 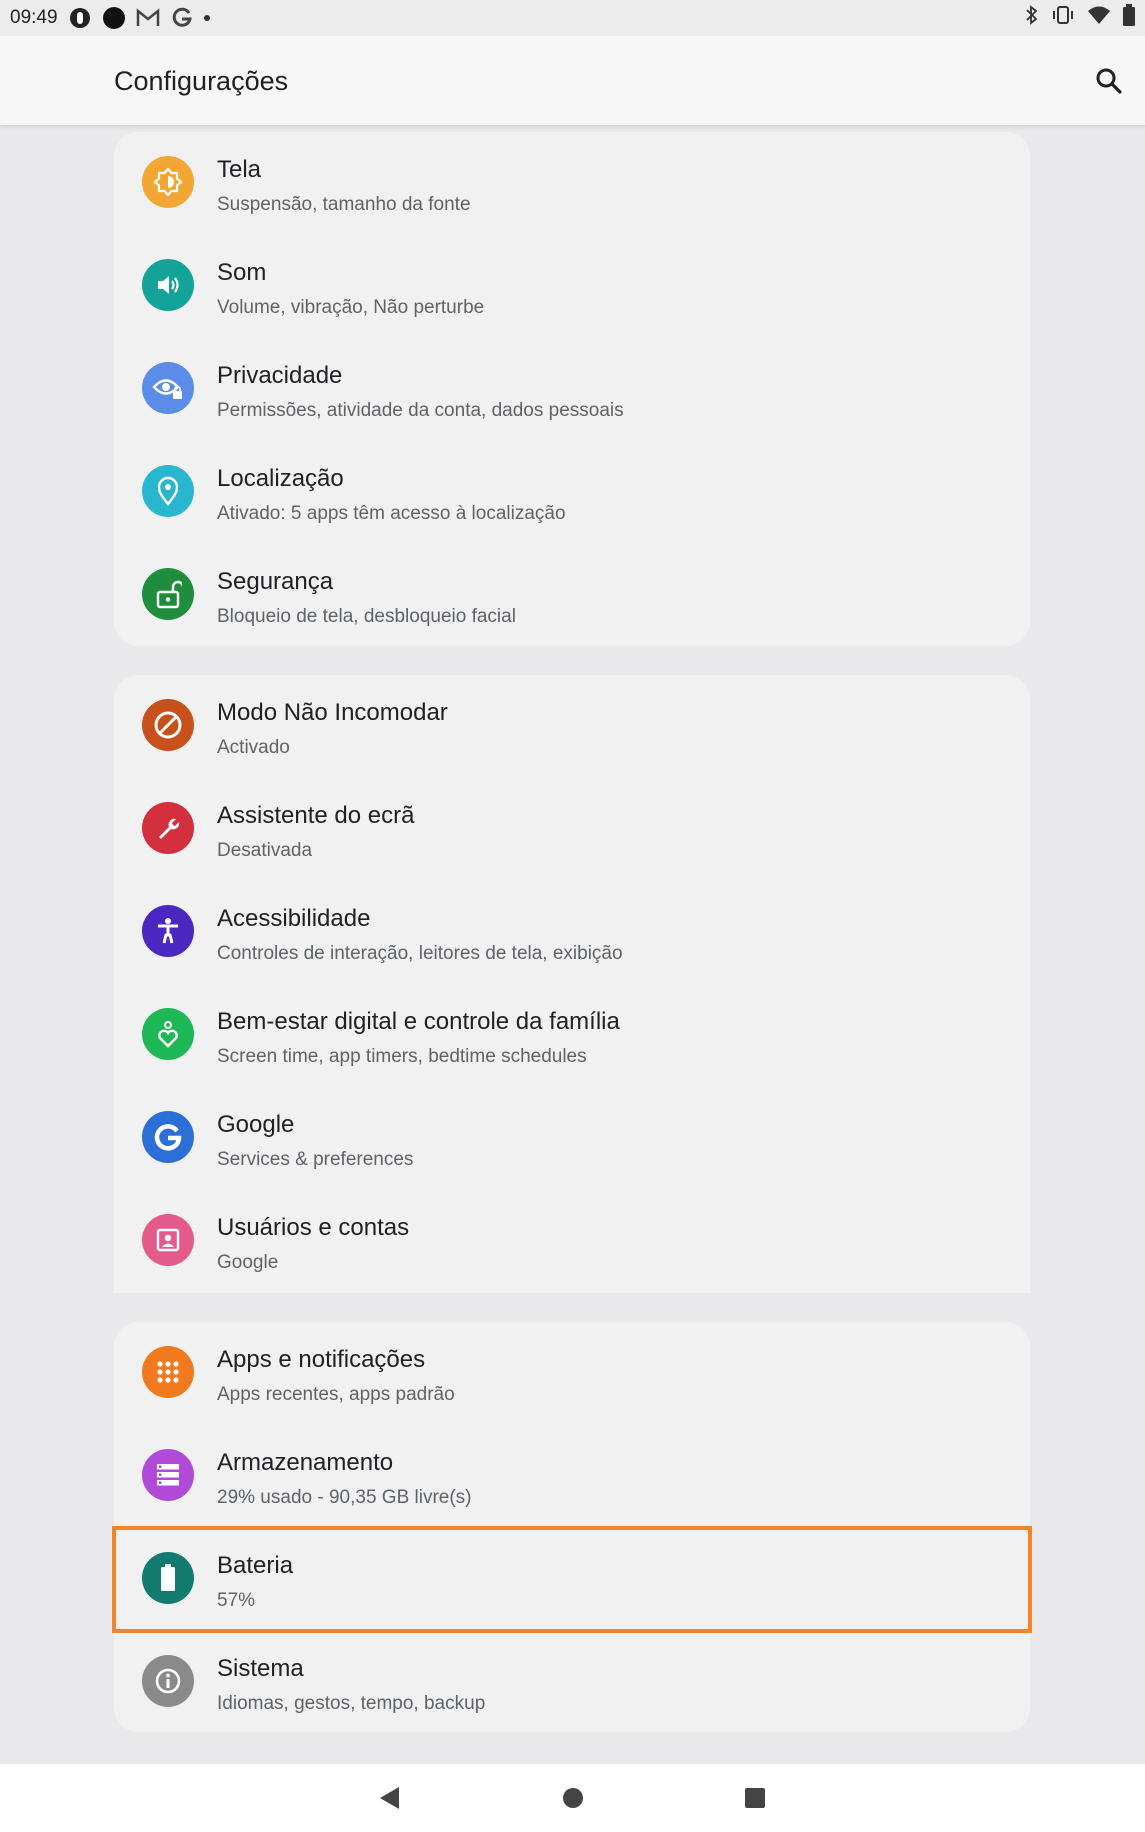 I want to click on notification-icon, so click(x=80, y=18).